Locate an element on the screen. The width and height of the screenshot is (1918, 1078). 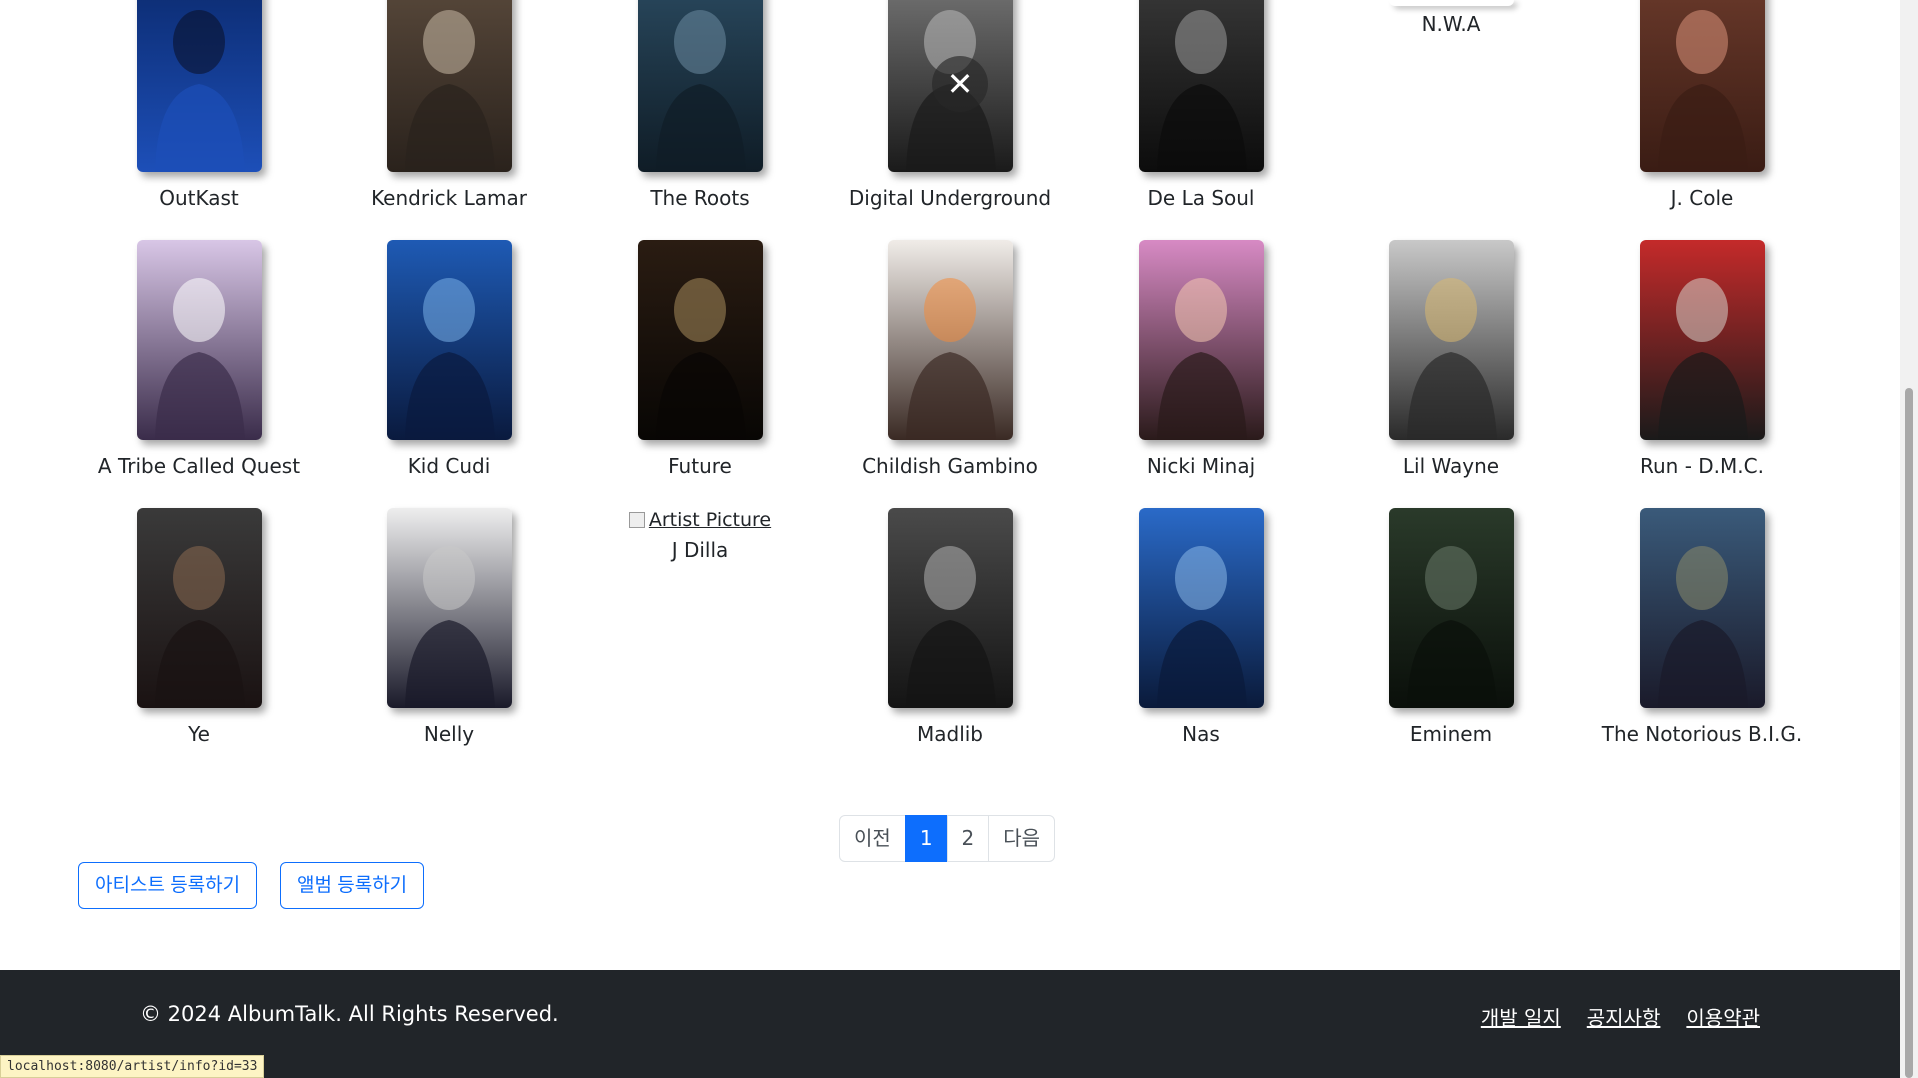
pagination-prev: 이전 is located at coordinates (872, 838).